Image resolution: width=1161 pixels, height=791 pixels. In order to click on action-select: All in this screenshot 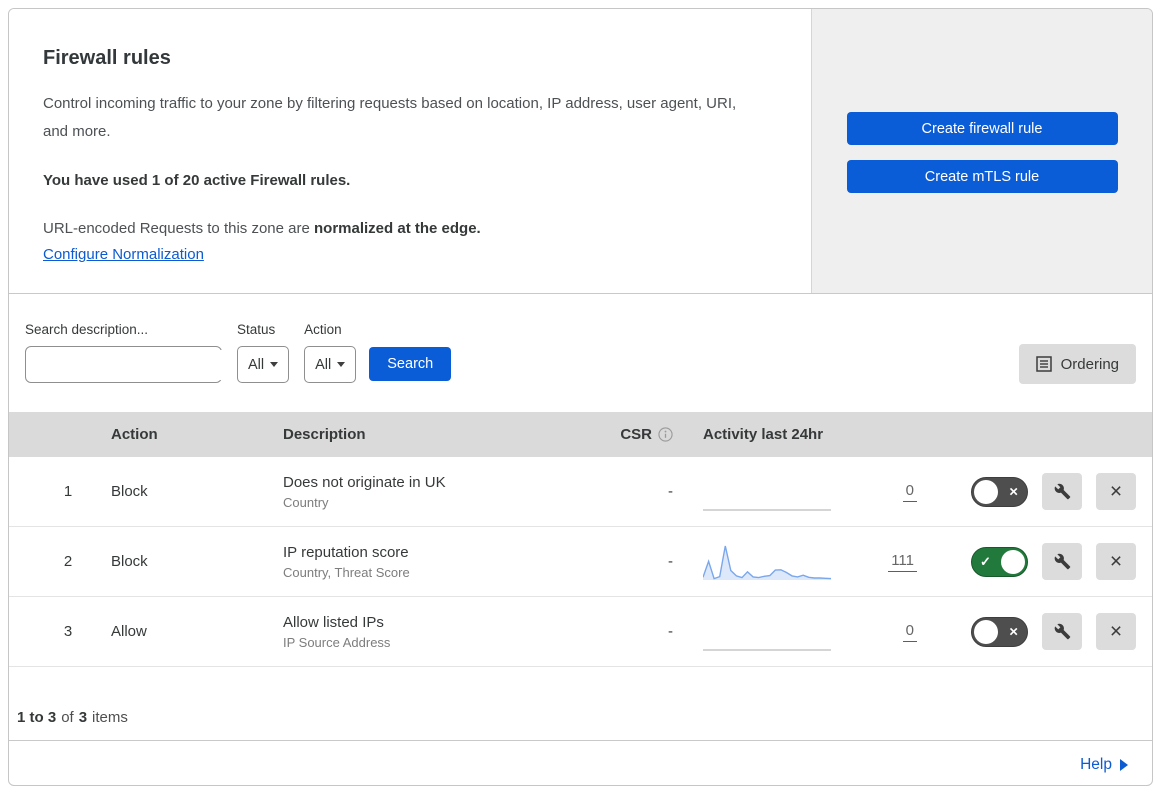, I will do `click(330, 364)`.